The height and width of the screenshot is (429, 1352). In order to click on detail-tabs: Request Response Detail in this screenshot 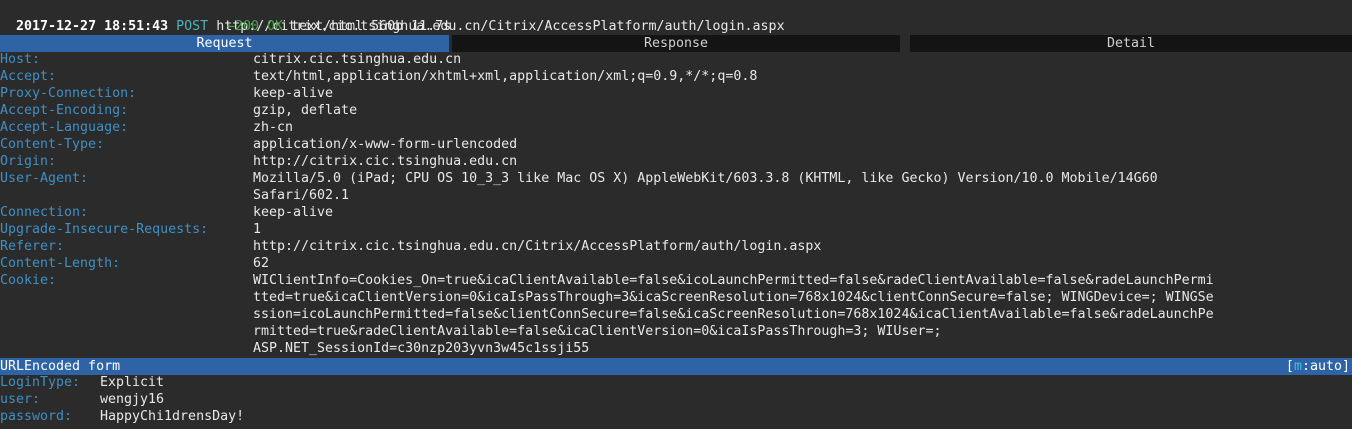, I will do `click(676, 43)`.